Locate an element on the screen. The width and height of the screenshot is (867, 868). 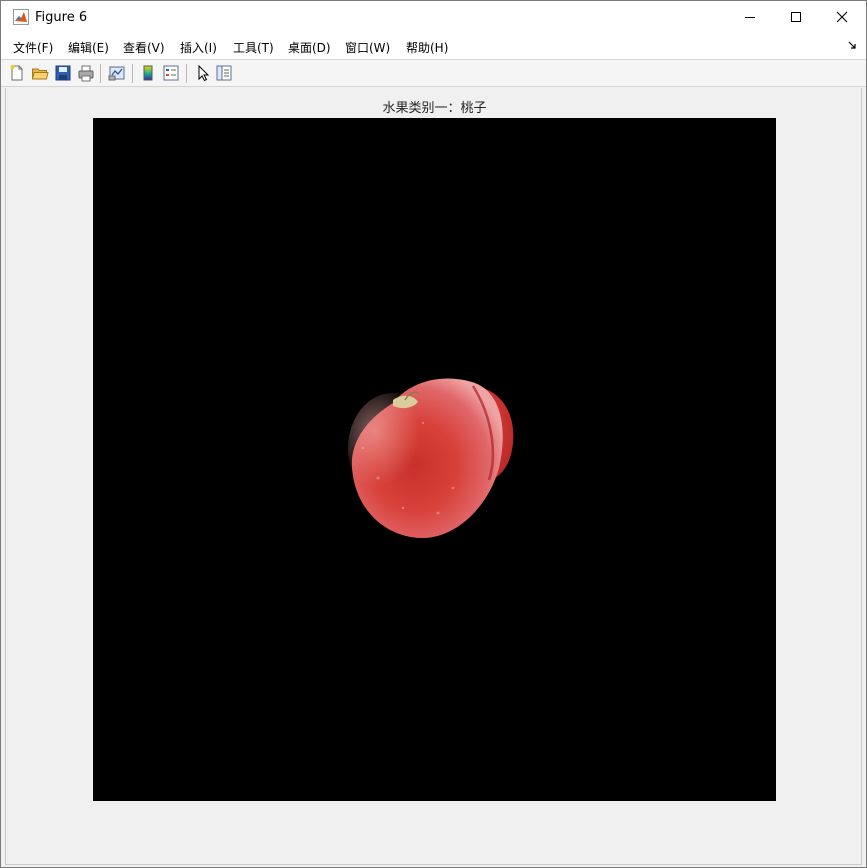
maximize-icon is located at coordinates (796, 18).